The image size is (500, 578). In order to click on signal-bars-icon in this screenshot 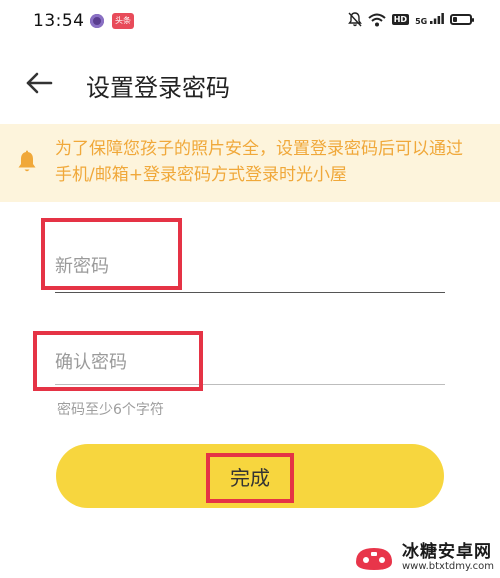, I will do `click(437, 18)`.